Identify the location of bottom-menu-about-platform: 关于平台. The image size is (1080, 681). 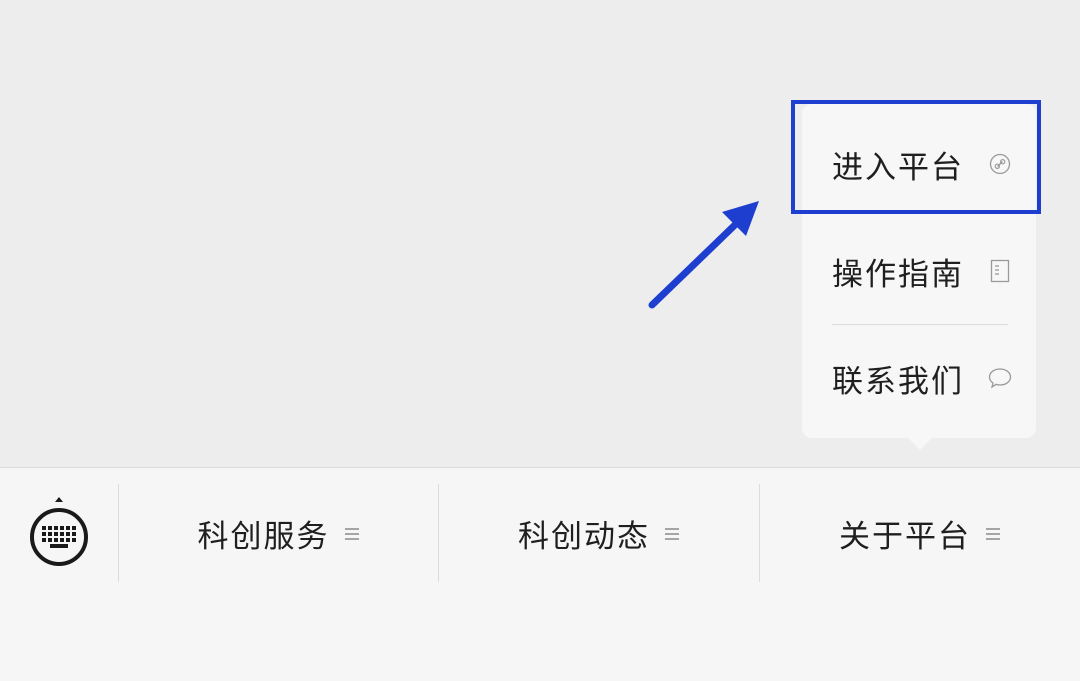
(920, 533).